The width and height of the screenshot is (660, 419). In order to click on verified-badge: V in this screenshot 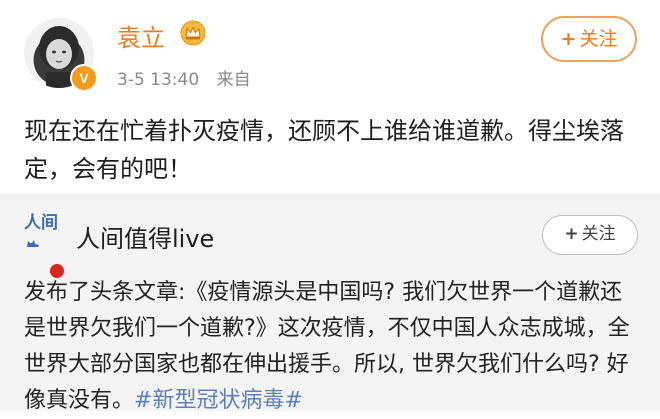, I will do `click(84, 78)`.